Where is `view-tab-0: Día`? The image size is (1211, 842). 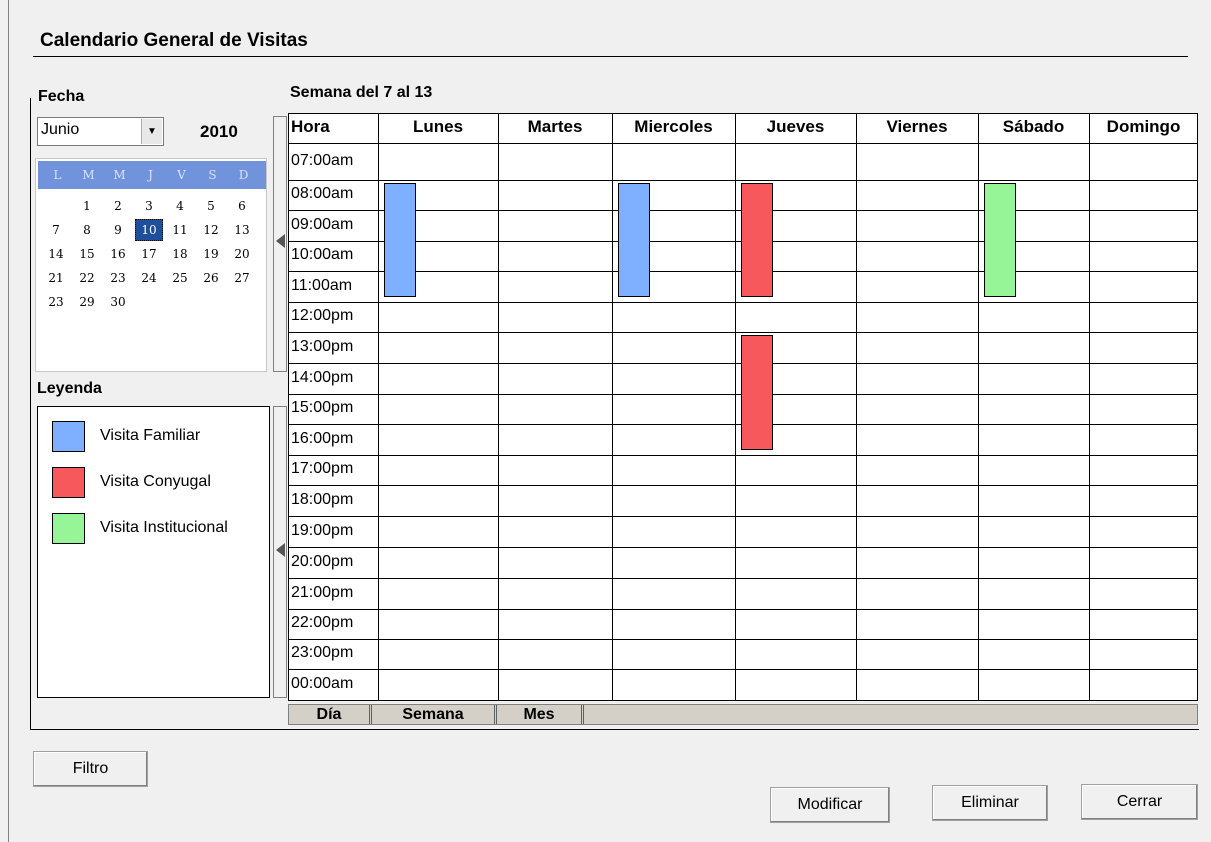
view-tab-0: Día is located at coordinates (330, 714).